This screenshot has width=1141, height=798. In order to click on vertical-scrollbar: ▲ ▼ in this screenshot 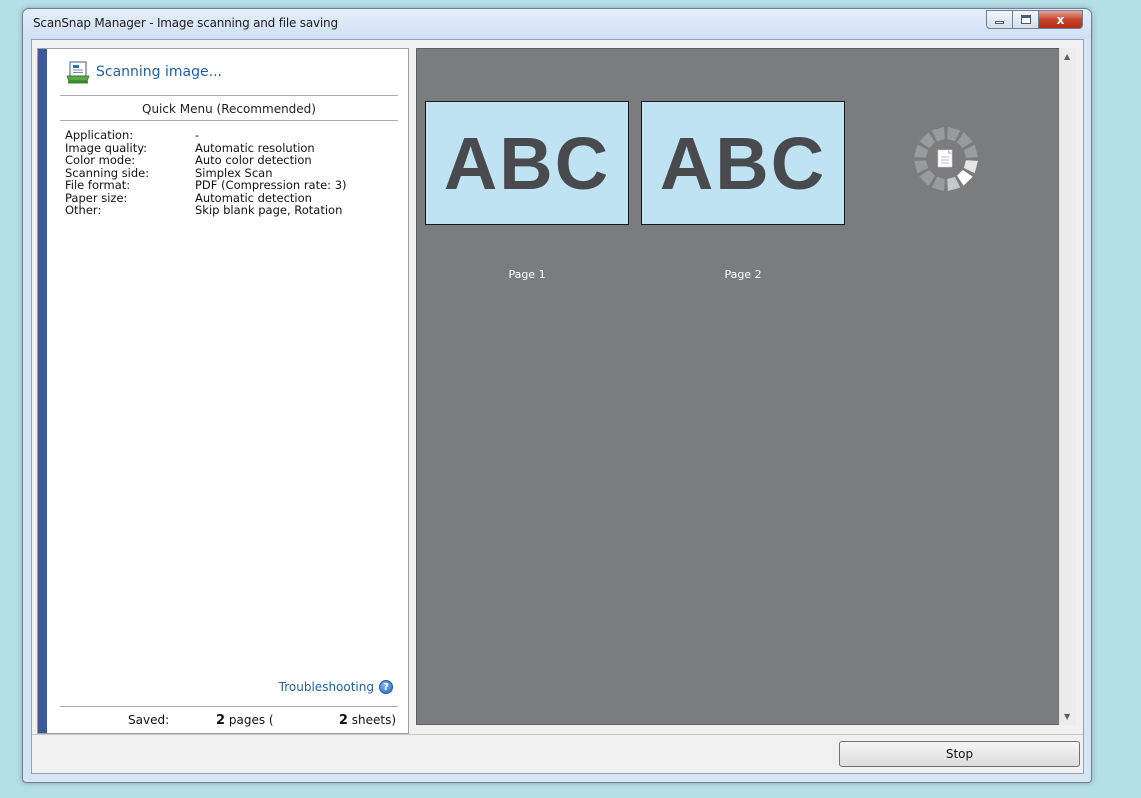, I will do `click(1067, 386)`.